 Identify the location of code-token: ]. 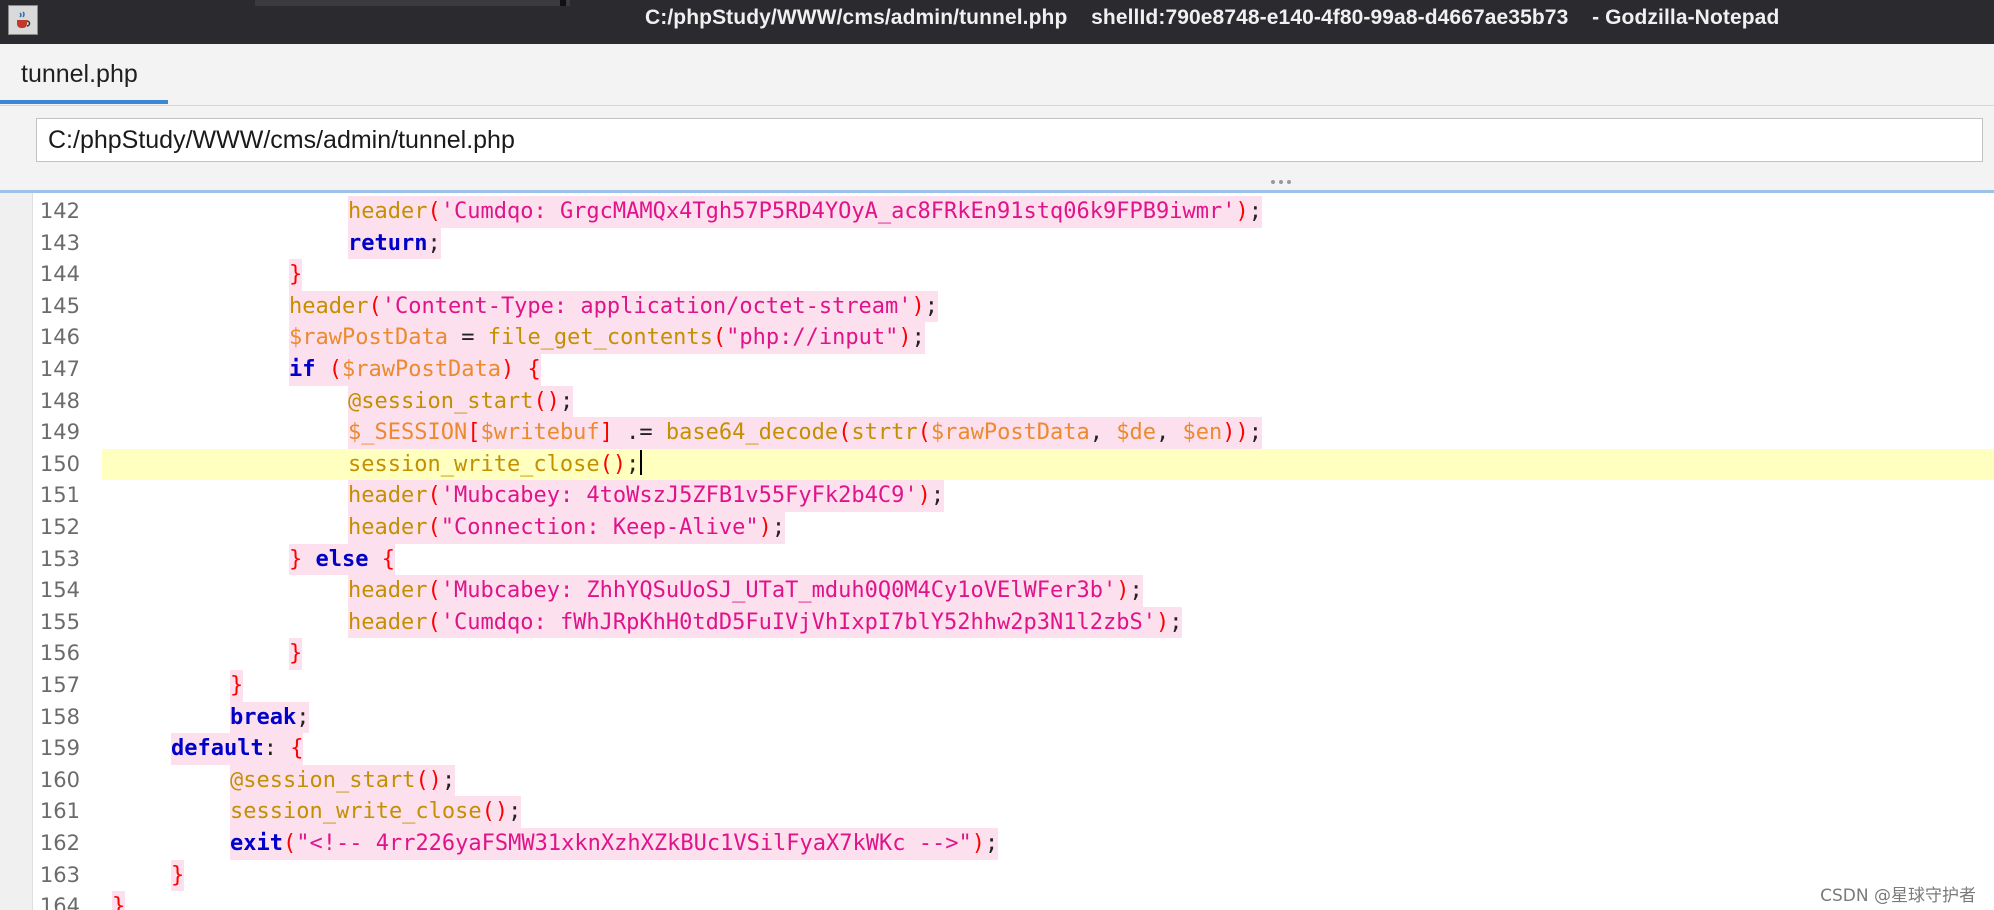
(606, 433).